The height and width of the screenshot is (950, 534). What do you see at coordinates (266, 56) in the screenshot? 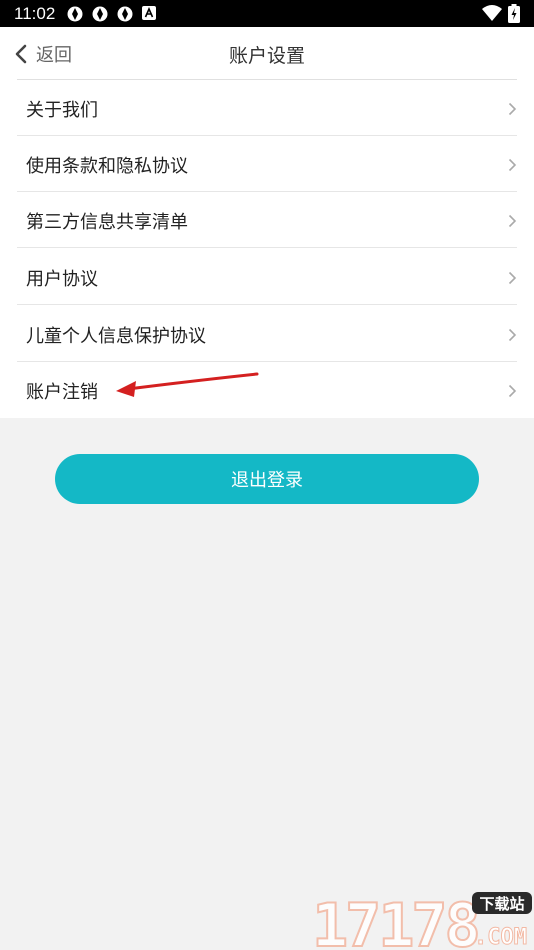
I see `page-title: 账户设置` at bounding box center [266, 56].